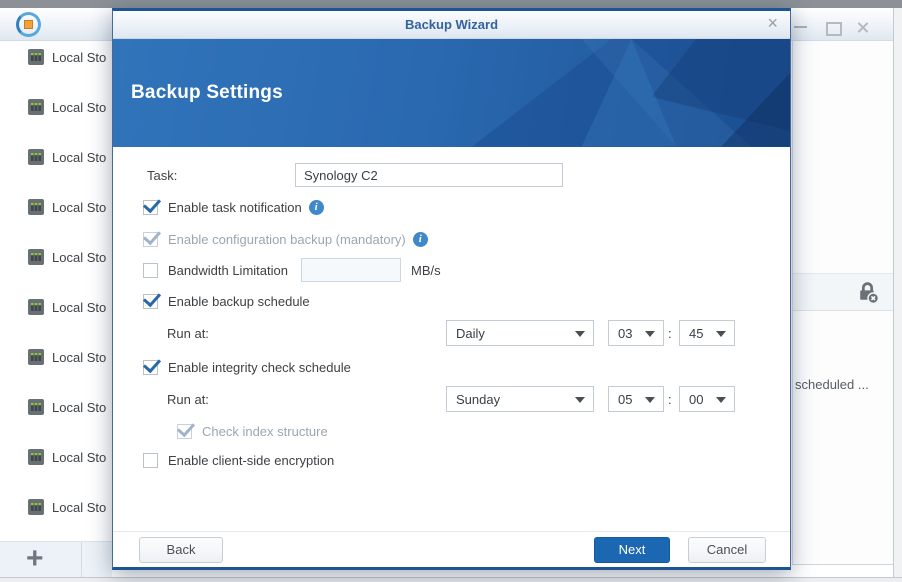 This screenshot has width=902, height=582. What do you see at coordinates (833, 28) in the screenshot?
I see `maximize-icon` at bounding box center [833, 28].